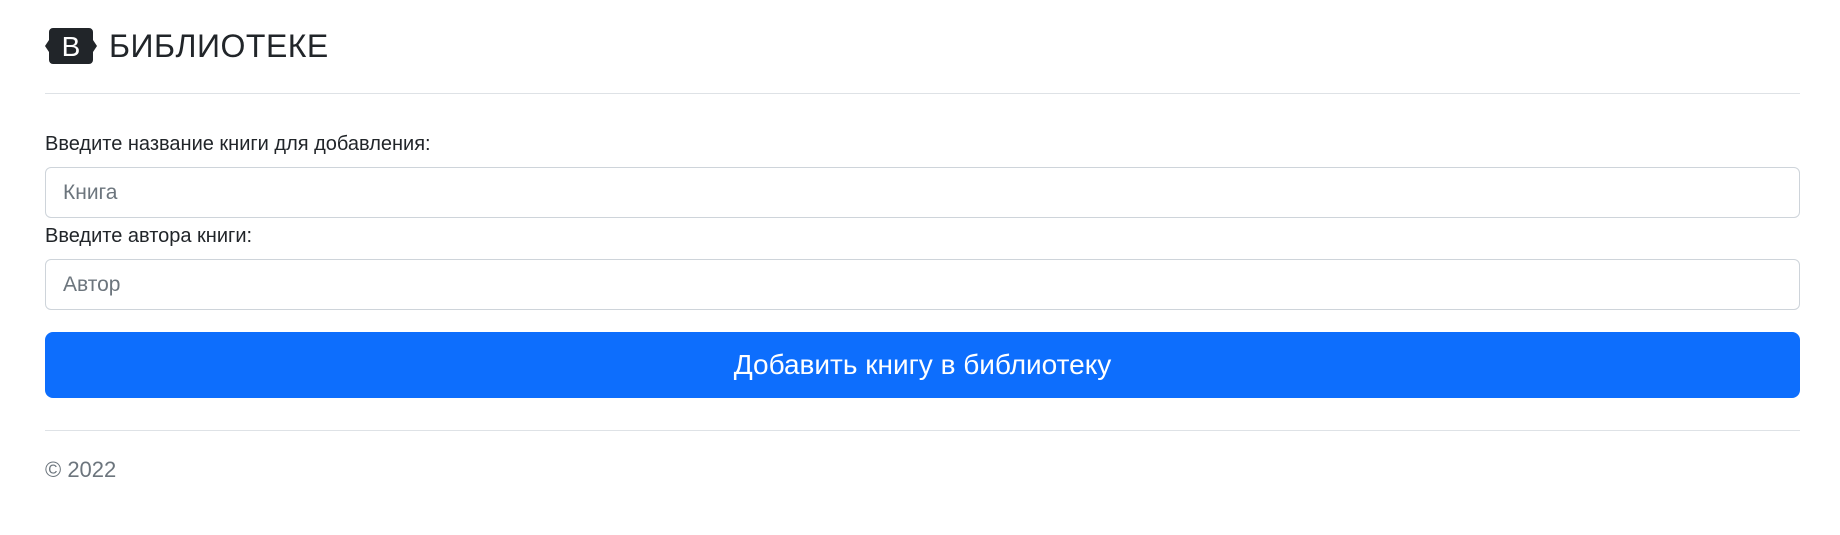 This screenshot has width=1840, height=535. I want to click on author-input, so click(922, 284).